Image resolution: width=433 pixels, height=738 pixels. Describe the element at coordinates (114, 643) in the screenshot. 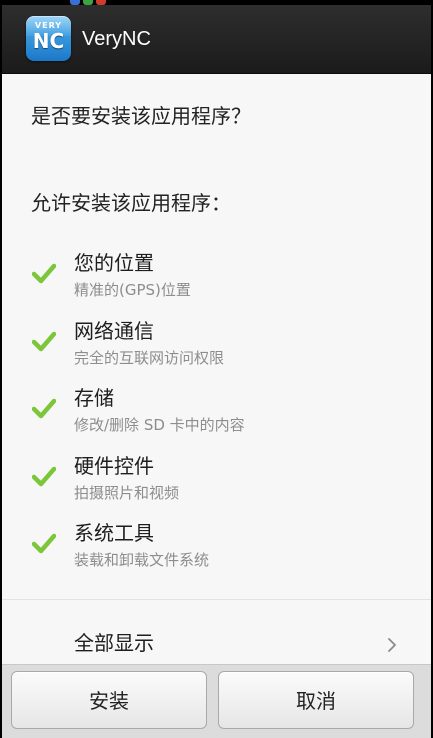

I see `show-all-label: 全部显示` at that location.